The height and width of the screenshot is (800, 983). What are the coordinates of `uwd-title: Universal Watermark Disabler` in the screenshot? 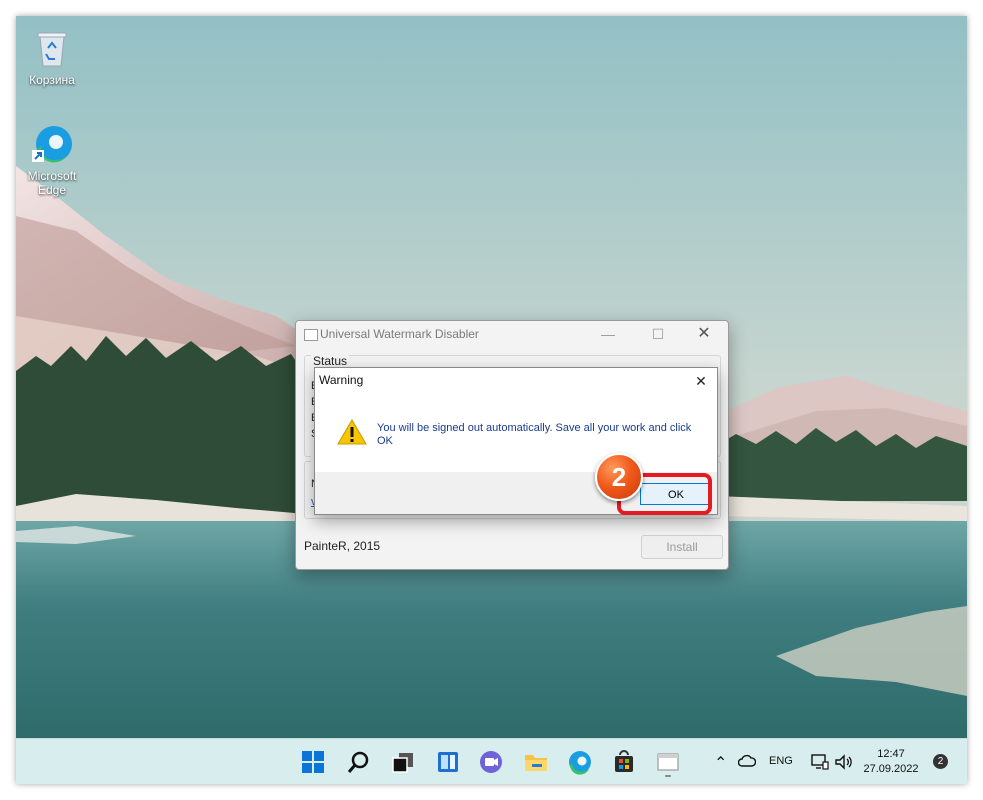 It's located at (399, 334).